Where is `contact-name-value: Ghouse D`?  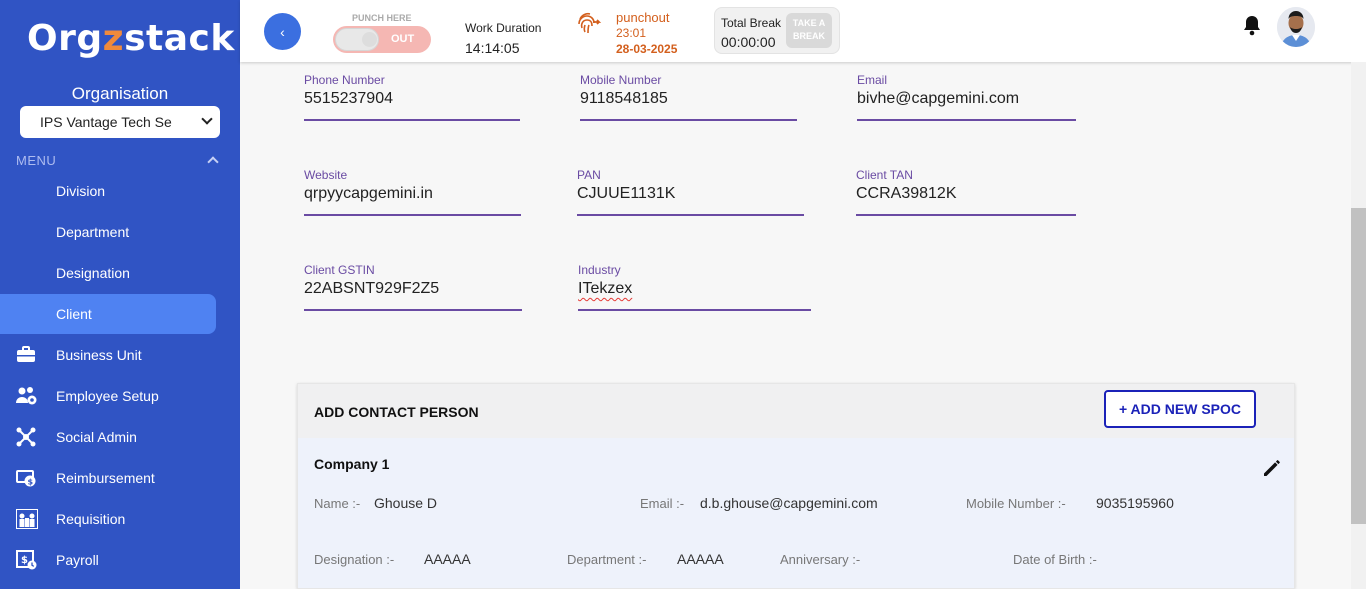
contact-name-value: Ghouse D is located at coordinates (406, 503).